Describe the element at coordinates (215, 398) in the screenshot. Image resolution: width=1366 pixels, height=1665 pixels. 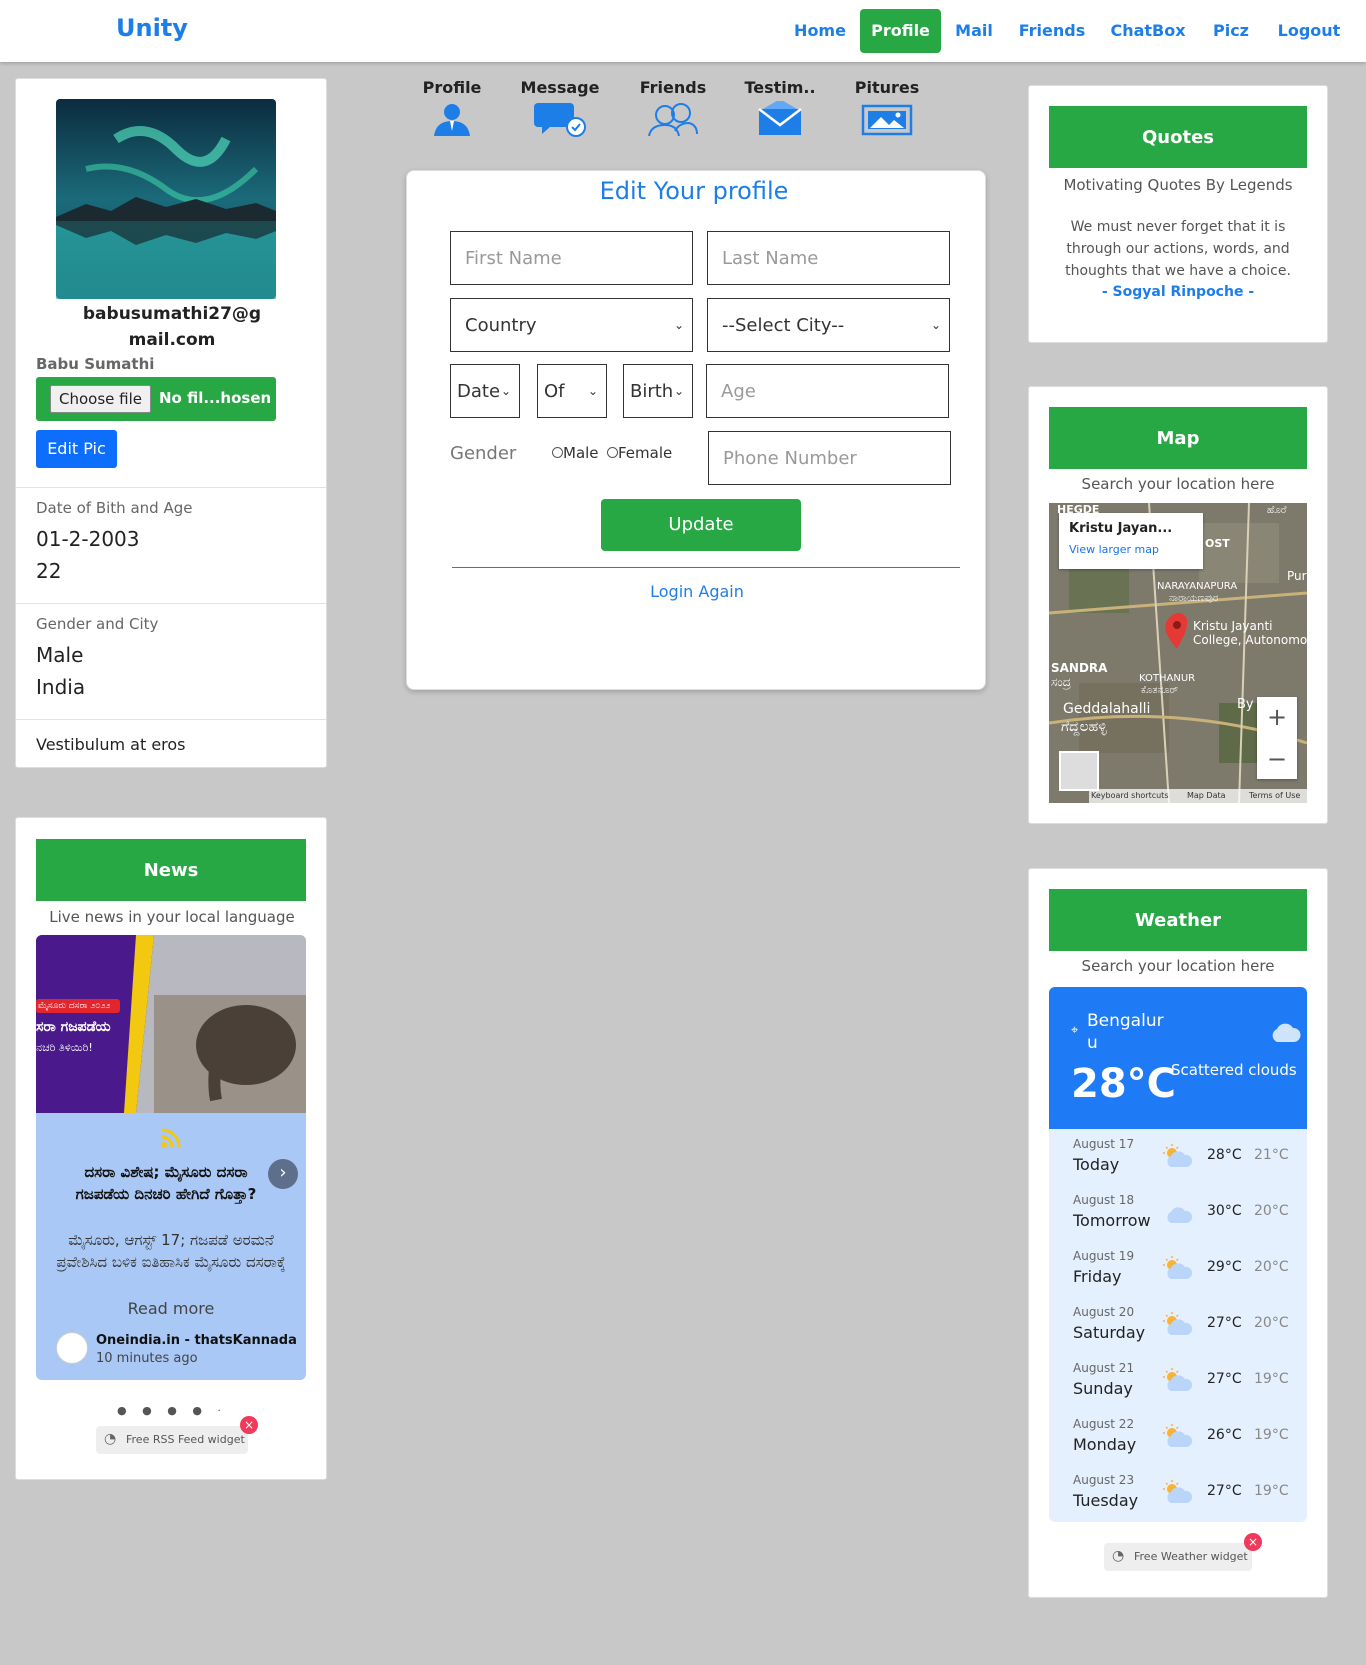
I see `file-status: No fil...hosen` at that location.